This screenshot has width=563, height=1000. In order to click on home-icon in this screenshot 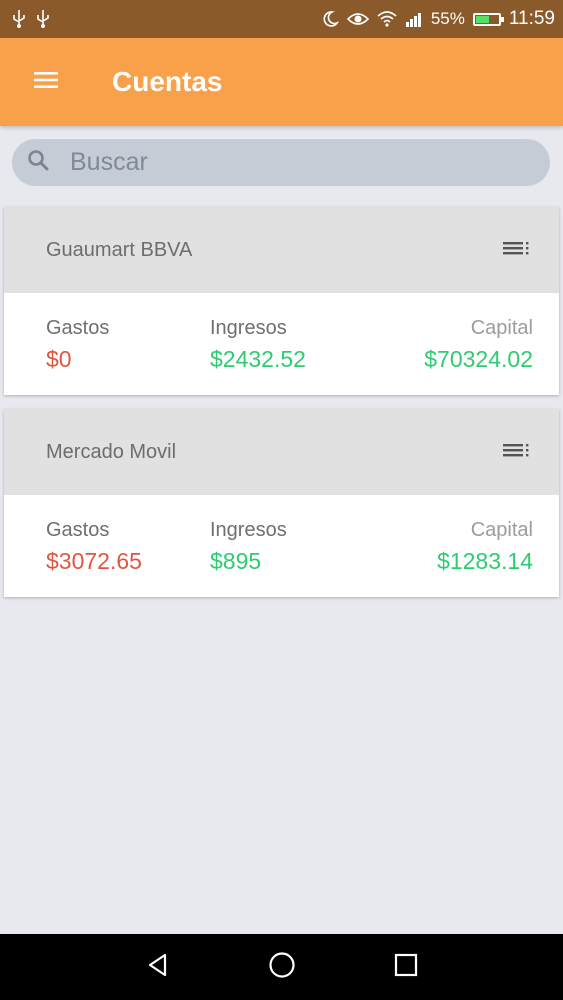, I will do `click(282, 967)`.